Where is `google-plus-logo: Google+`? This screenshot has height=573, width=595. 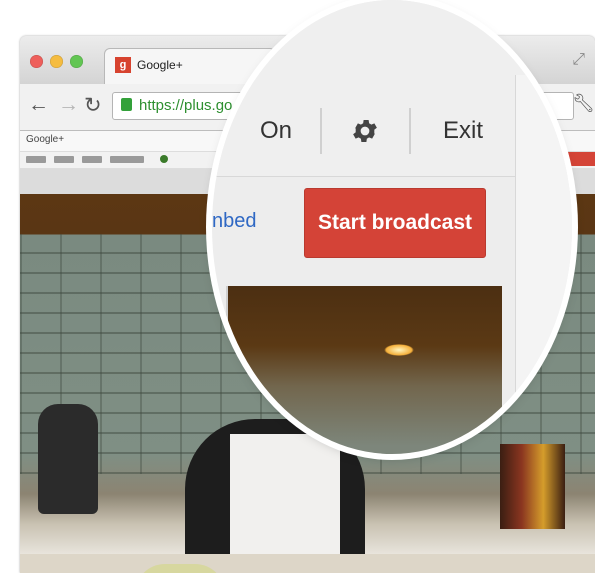 google-plus-logo: Google+ is located at coordinates (45, 139).